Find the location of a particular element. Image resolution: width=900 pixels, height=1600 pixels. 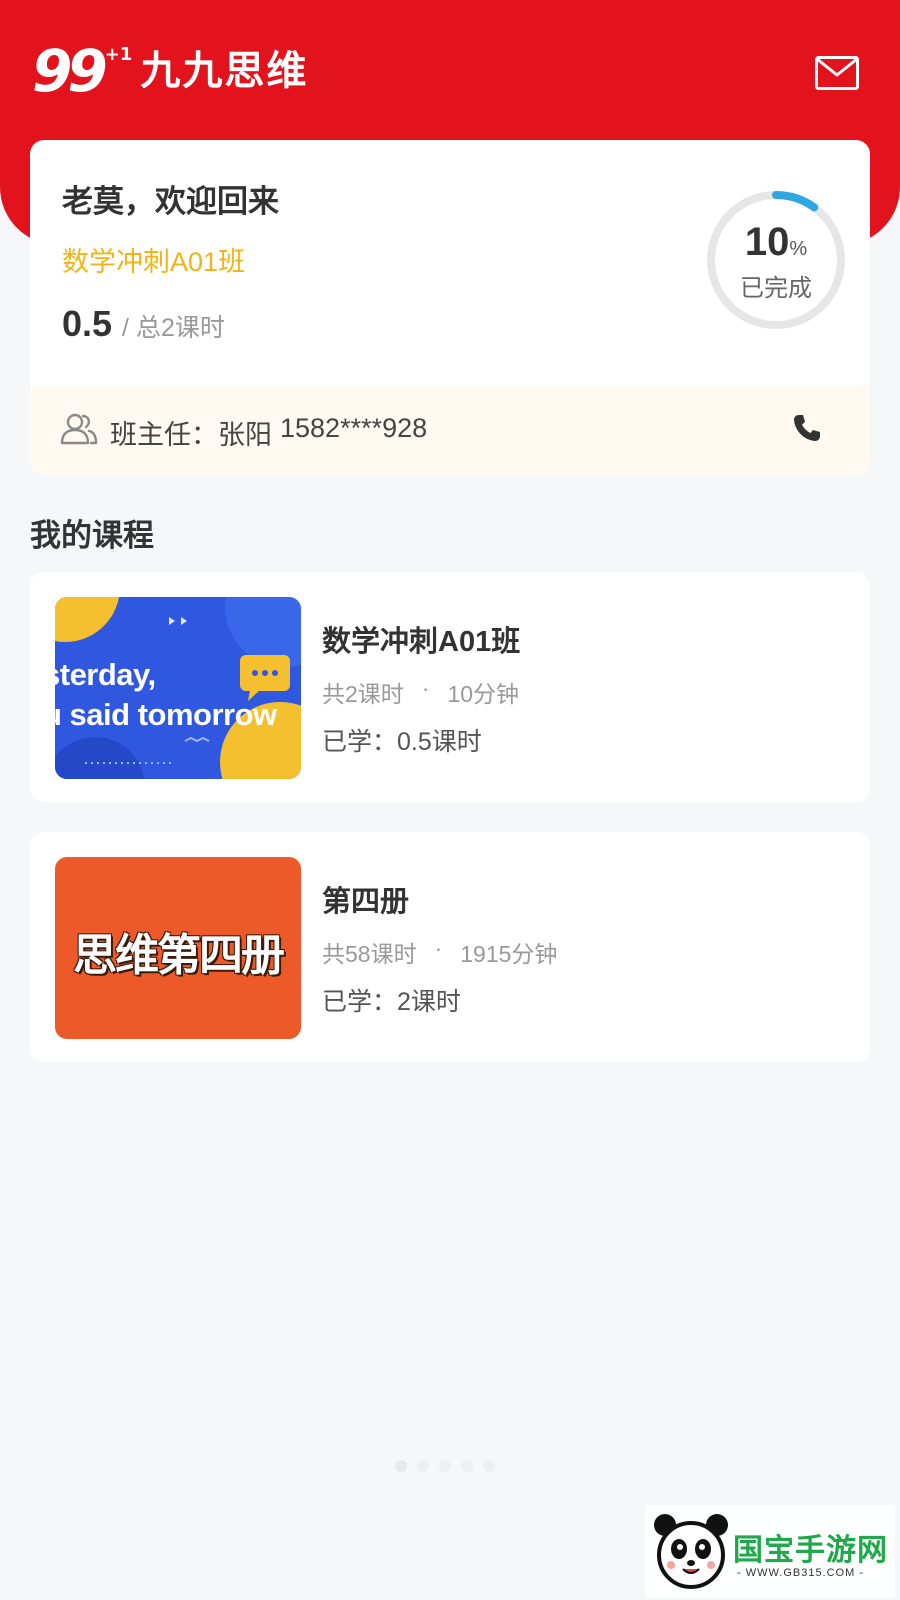

app-logo: 99 +1 九九思维 is located at coordinates (170, 71).